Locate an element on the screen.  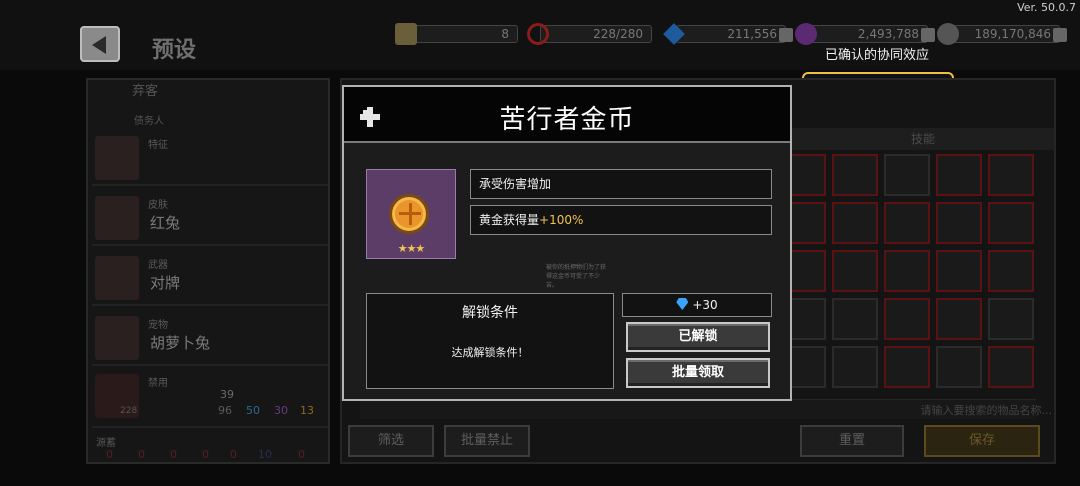
row-label: 宠物 is located at coordinates (158, 325).